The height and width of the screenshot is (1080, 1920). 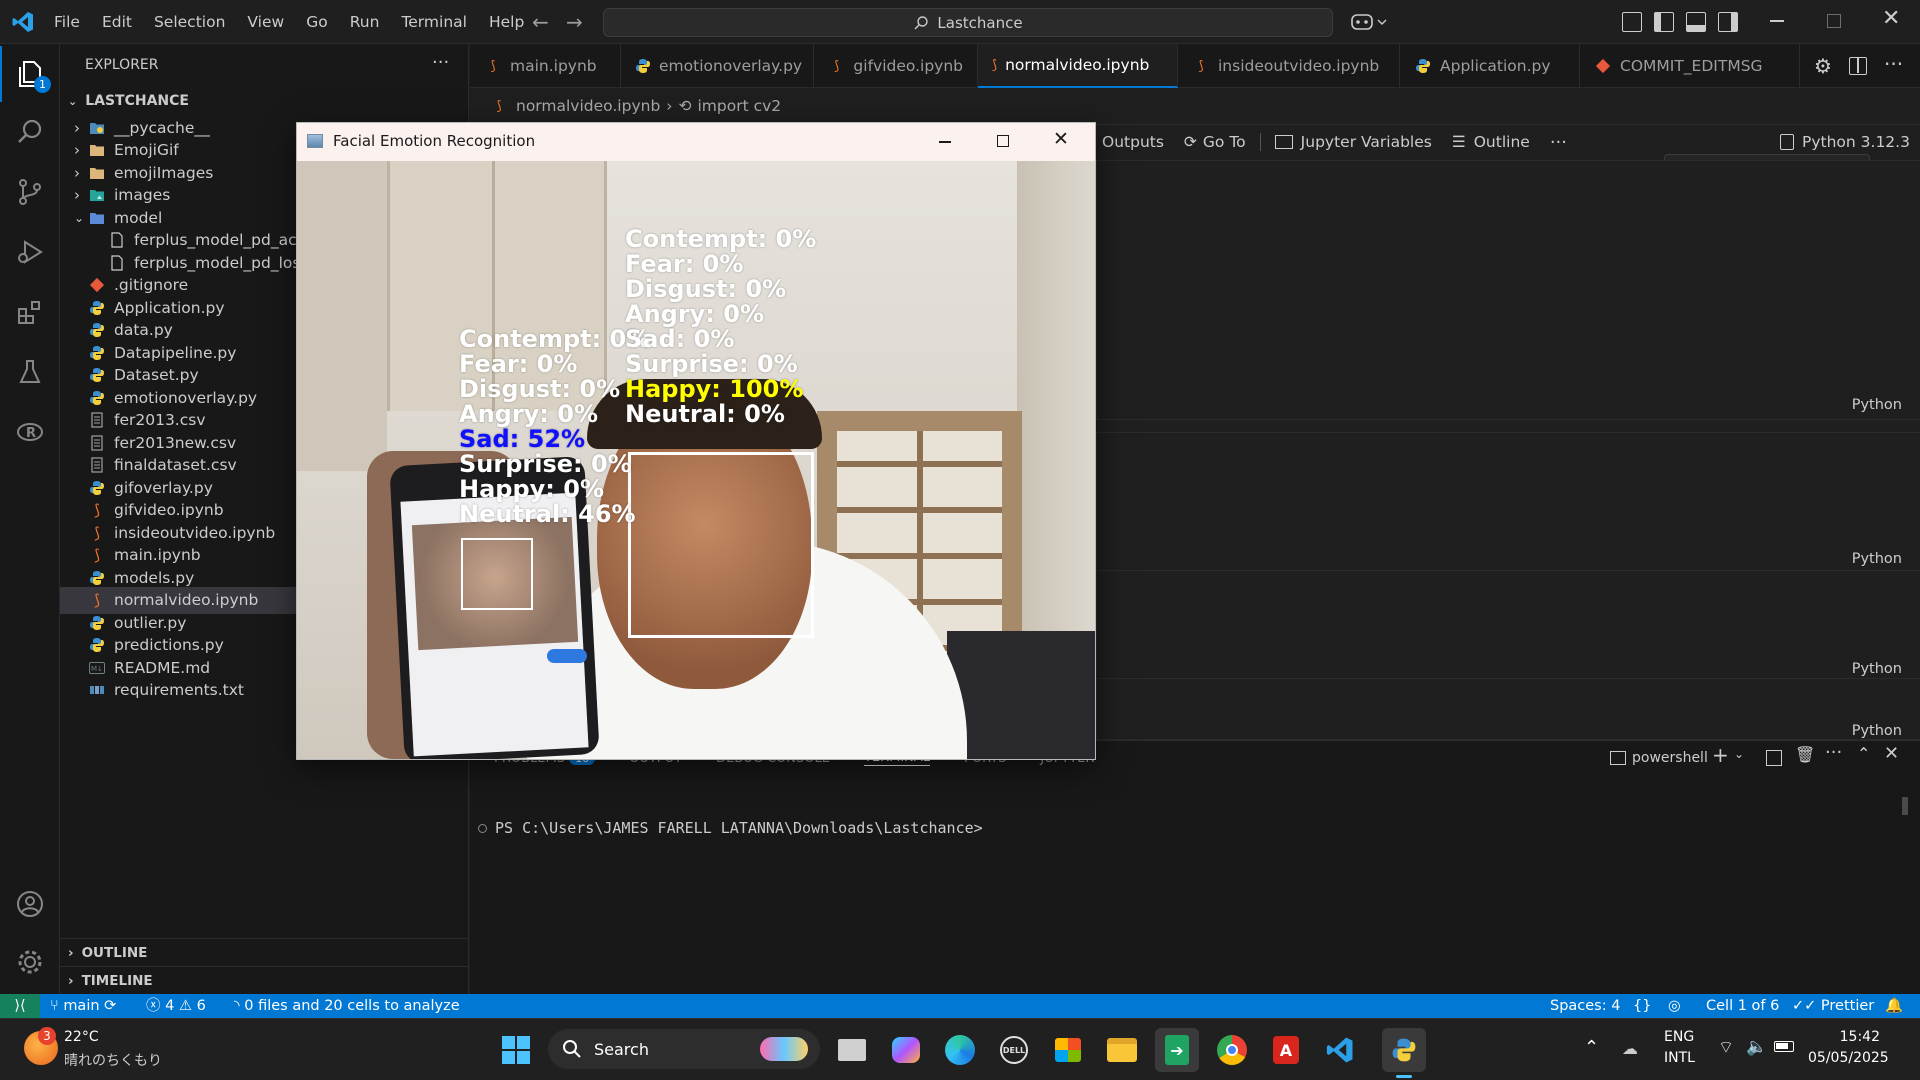 I want to click on workspace-root: ⌄ LASTCHANCE, so click(x=128, y=101).